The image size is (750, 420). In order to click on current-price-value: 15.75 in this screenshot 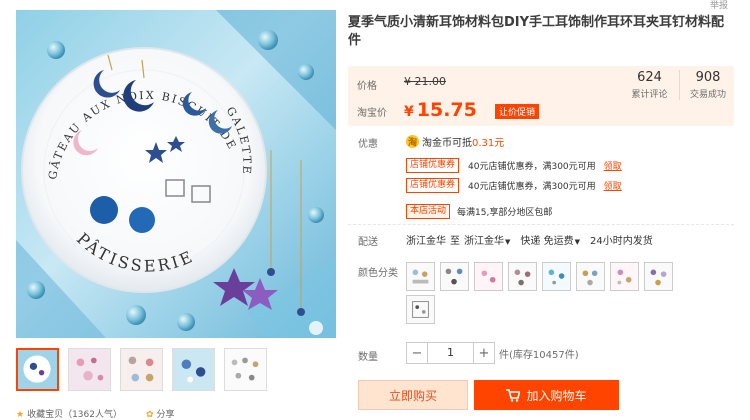, I will do `click(446, 110)`.